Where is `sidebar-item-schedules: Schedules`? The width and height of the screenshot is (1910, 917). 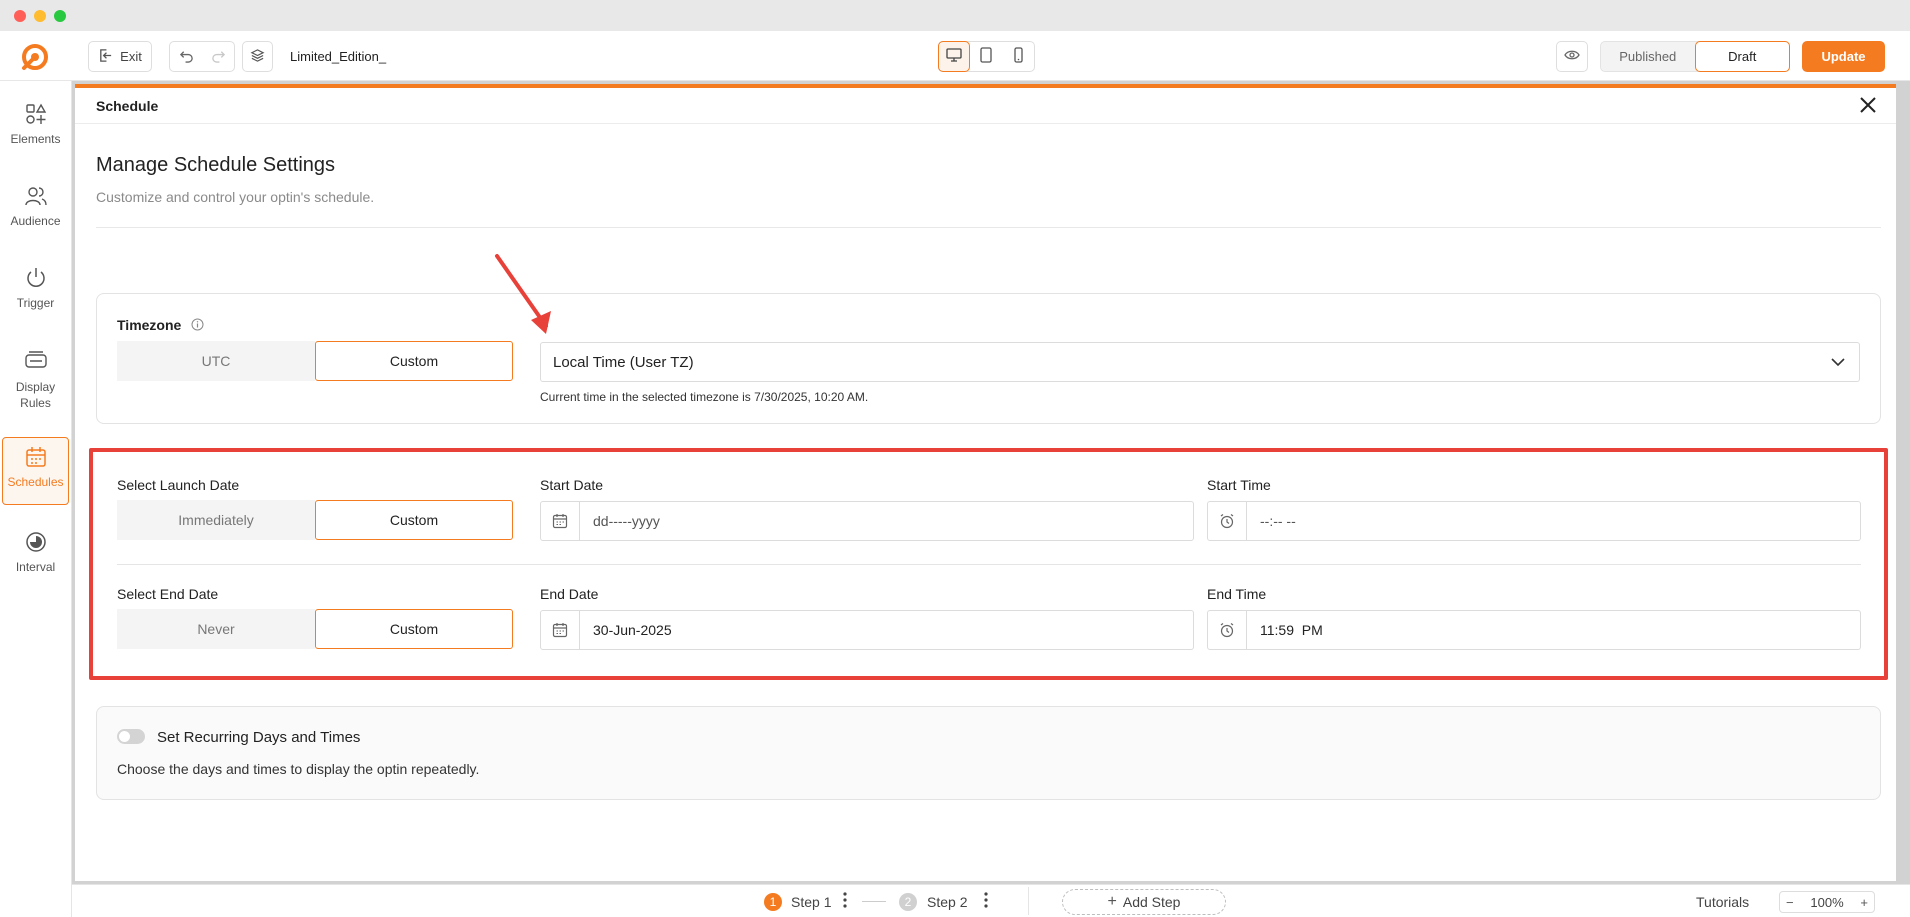
sidebar-item-schedules: Schedules is located at coordinates (35, 471).